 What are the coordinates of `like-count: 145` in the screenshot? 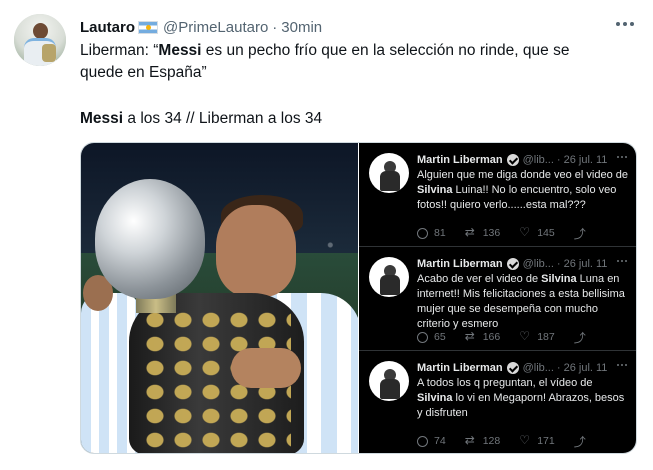 It's located at (546, 233).